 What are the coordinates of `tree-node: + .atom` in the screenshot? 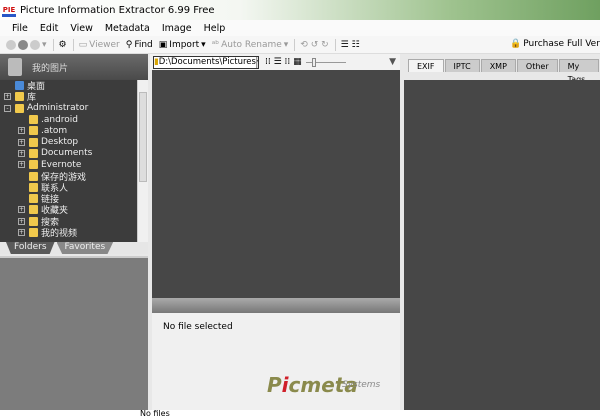 It's located at (74, 130).